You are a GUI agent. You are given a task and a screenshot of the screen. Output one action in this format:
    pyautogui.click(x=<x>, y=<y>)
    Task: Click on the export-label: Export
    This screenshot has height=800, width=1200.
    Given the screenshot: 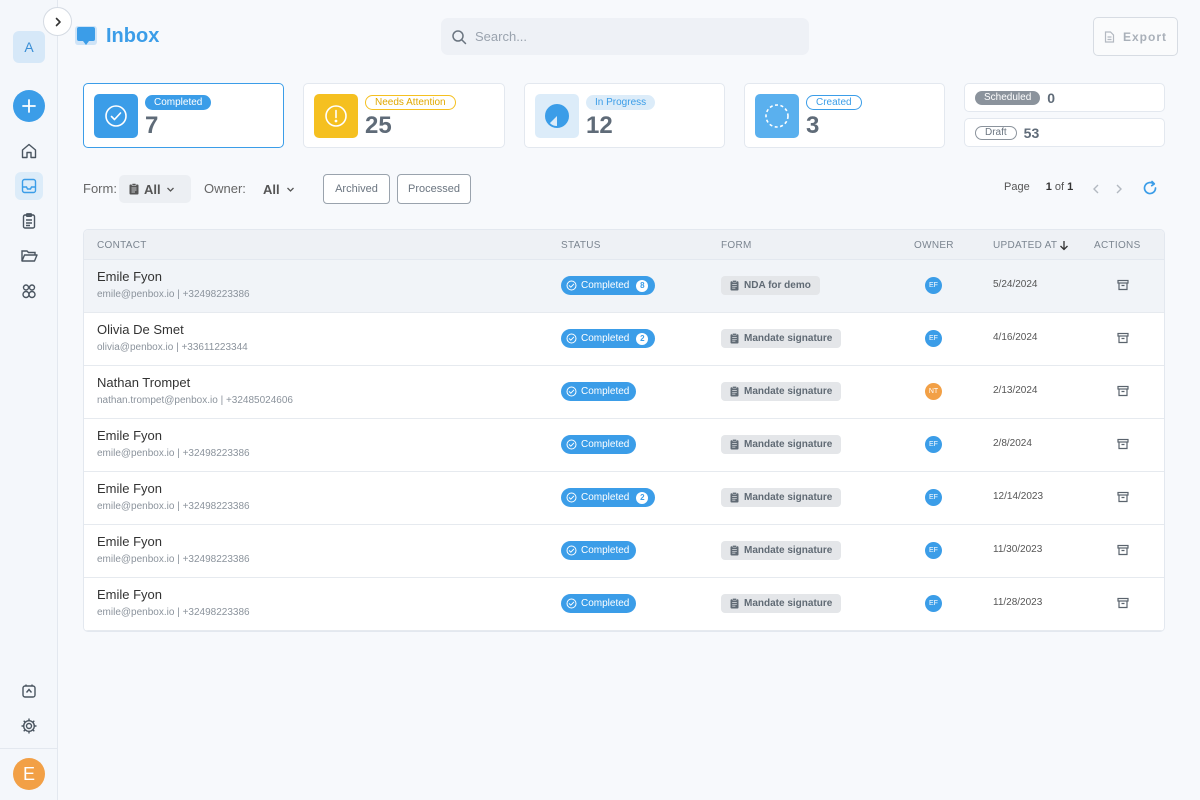 What is the action you would take?
    pyautogui.click(x=1144, y=36)
    